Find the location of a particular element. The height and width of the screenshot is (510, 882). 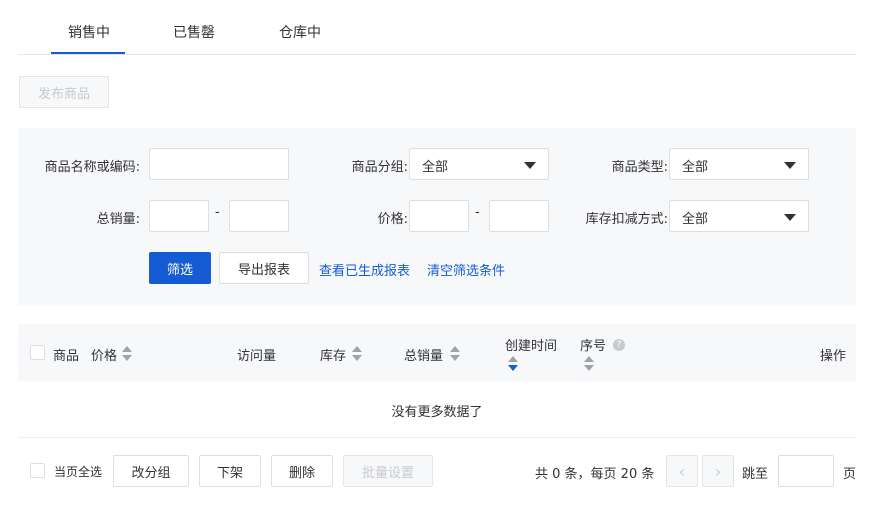

pagination-summary: 共 0 条，每页 20 条 is located at coordinates (595, 474).